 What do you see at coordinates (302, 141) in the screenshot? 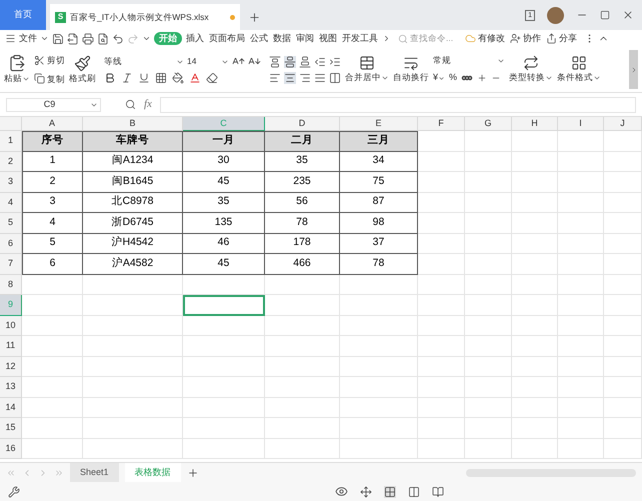
I see `table-header-cell: 二月` at bounding box center [302, 141].